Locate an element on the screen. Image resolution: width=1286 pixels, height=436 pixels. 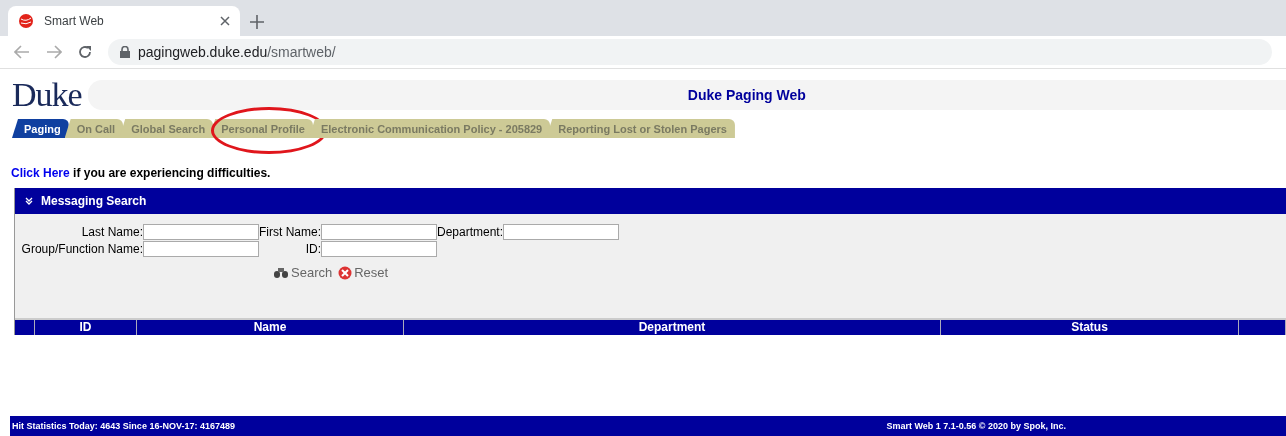
search-button: Search is located at coordinates (303, 272).